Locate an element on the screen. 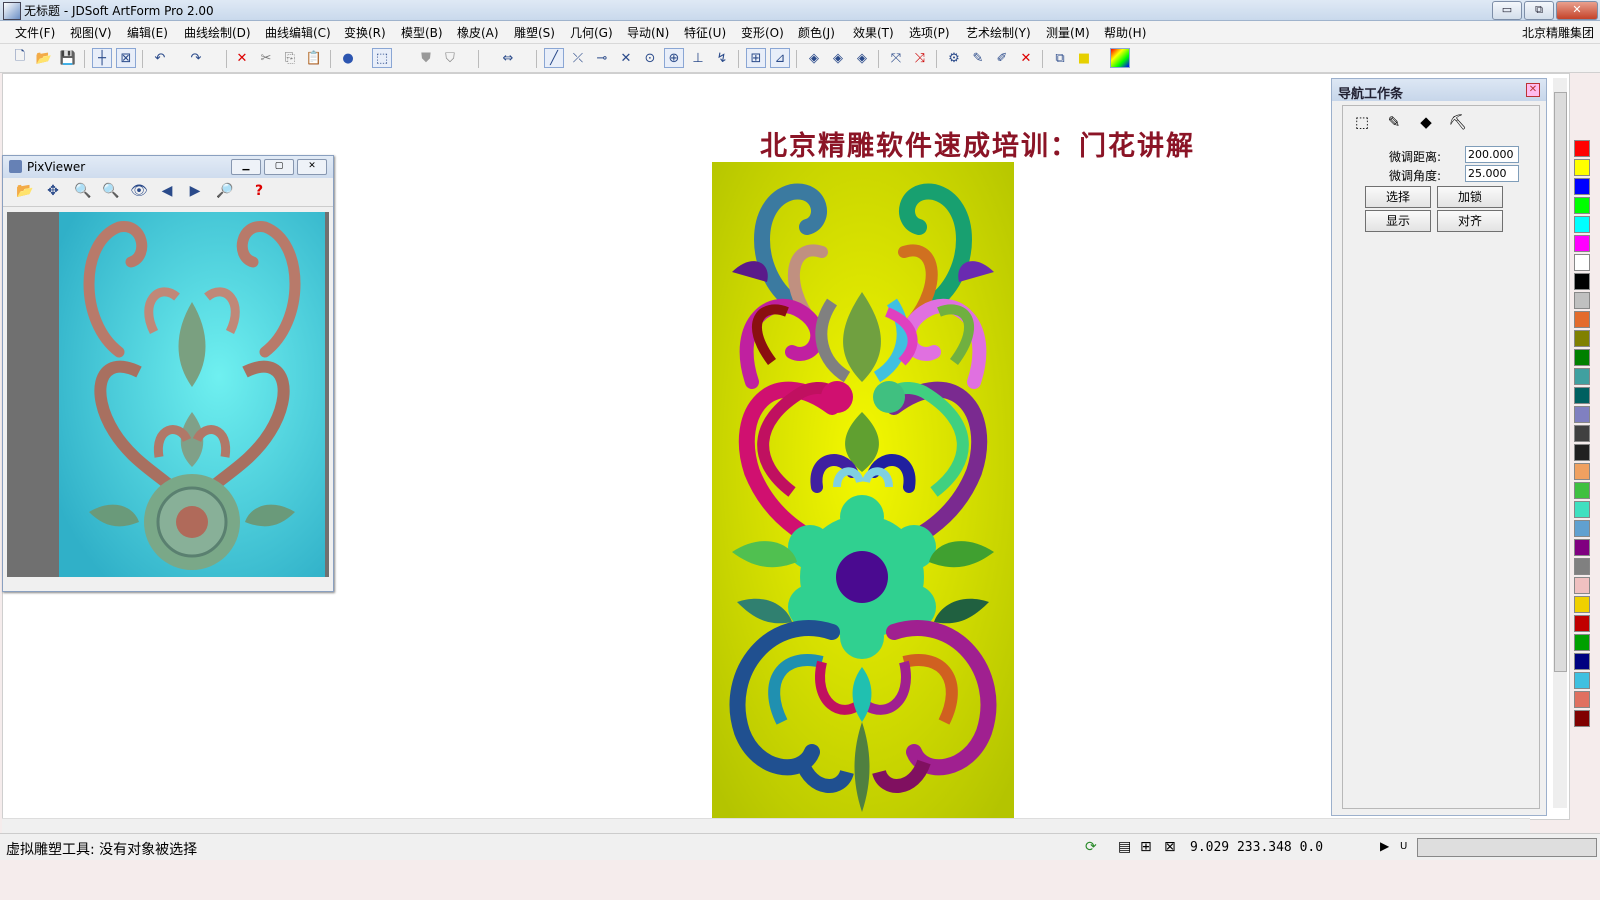  menu-transform: 变换(R) is located at coordinates (365, 32).